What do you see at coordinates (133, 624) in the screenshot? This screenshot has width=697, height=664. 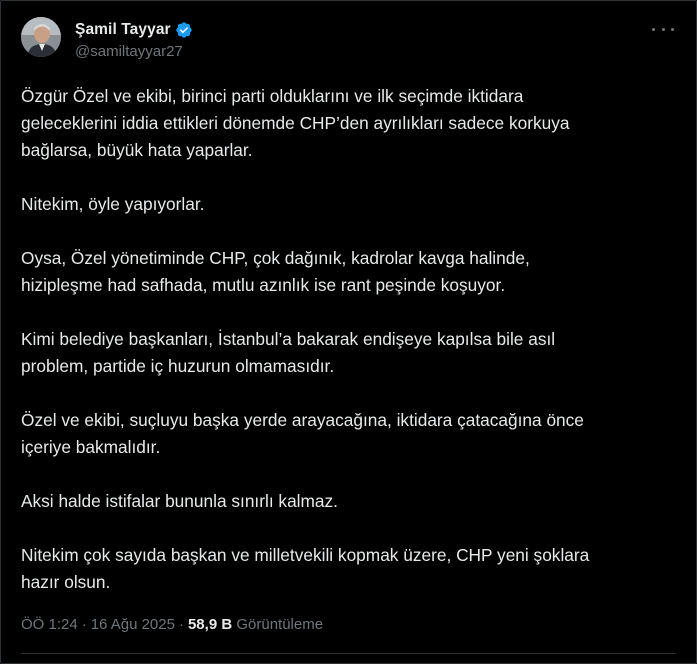 I see `tweet-date: 16 Ağu 2025` at bounding box center [133, 624].